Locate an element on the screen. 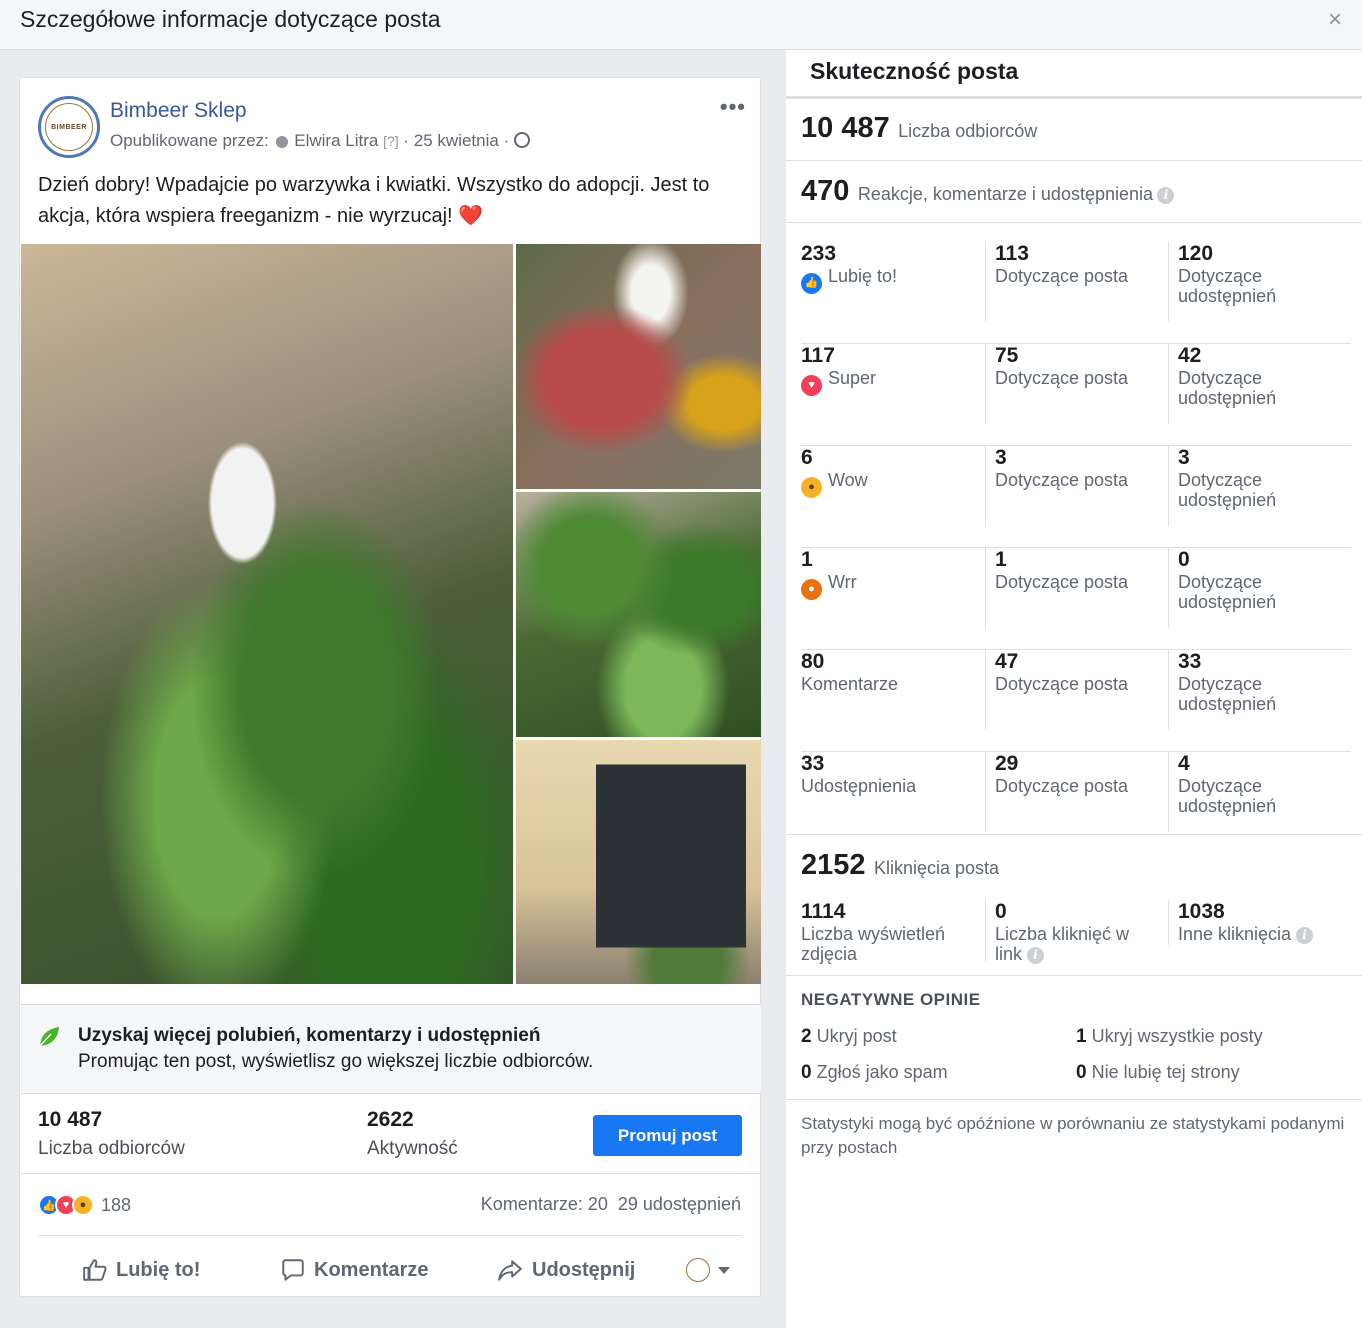 The image size is (1362, 1328). on-shares-cell: 4 Dotyczące udostępnień is located at coordinates (1255, 792).